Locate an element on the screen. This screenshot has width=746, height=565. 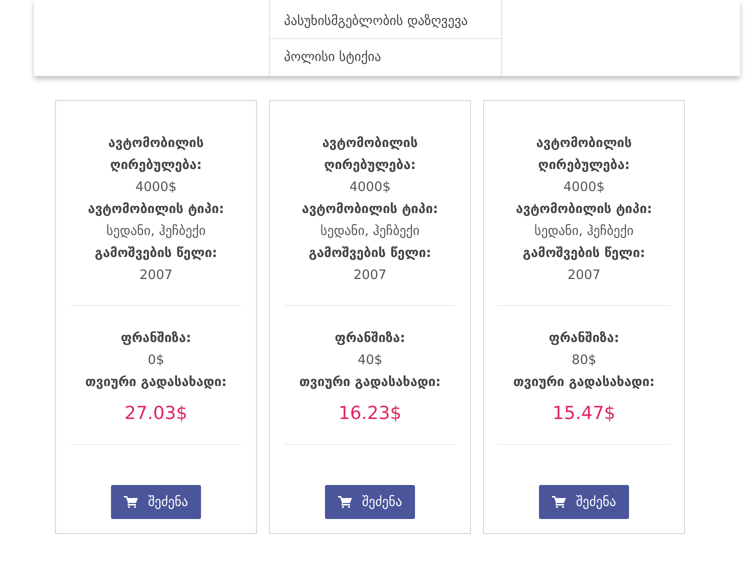
monthly-price: 16.23$ is located at coordinates (370, 414).